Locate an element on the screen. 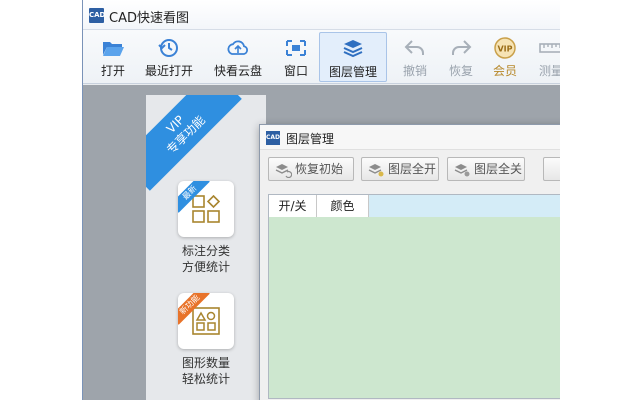  feature-tile: 新功能 is located at coordinates (206, 321).